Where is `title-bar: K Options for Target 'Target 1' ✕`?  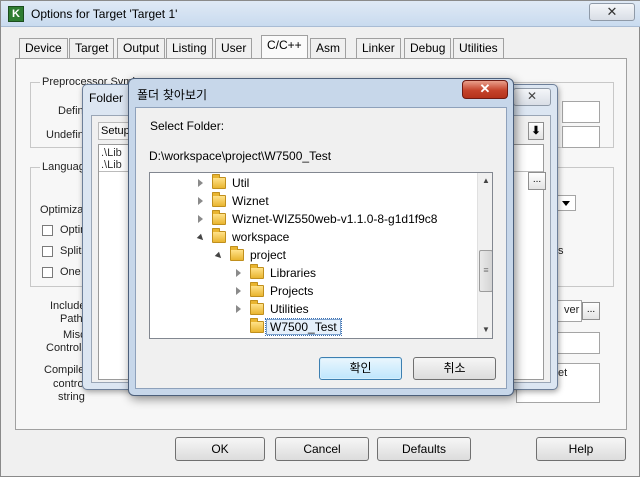 title-bar: K Options for Target 'Target 1' ✕ is located at coordinates (320, 14).